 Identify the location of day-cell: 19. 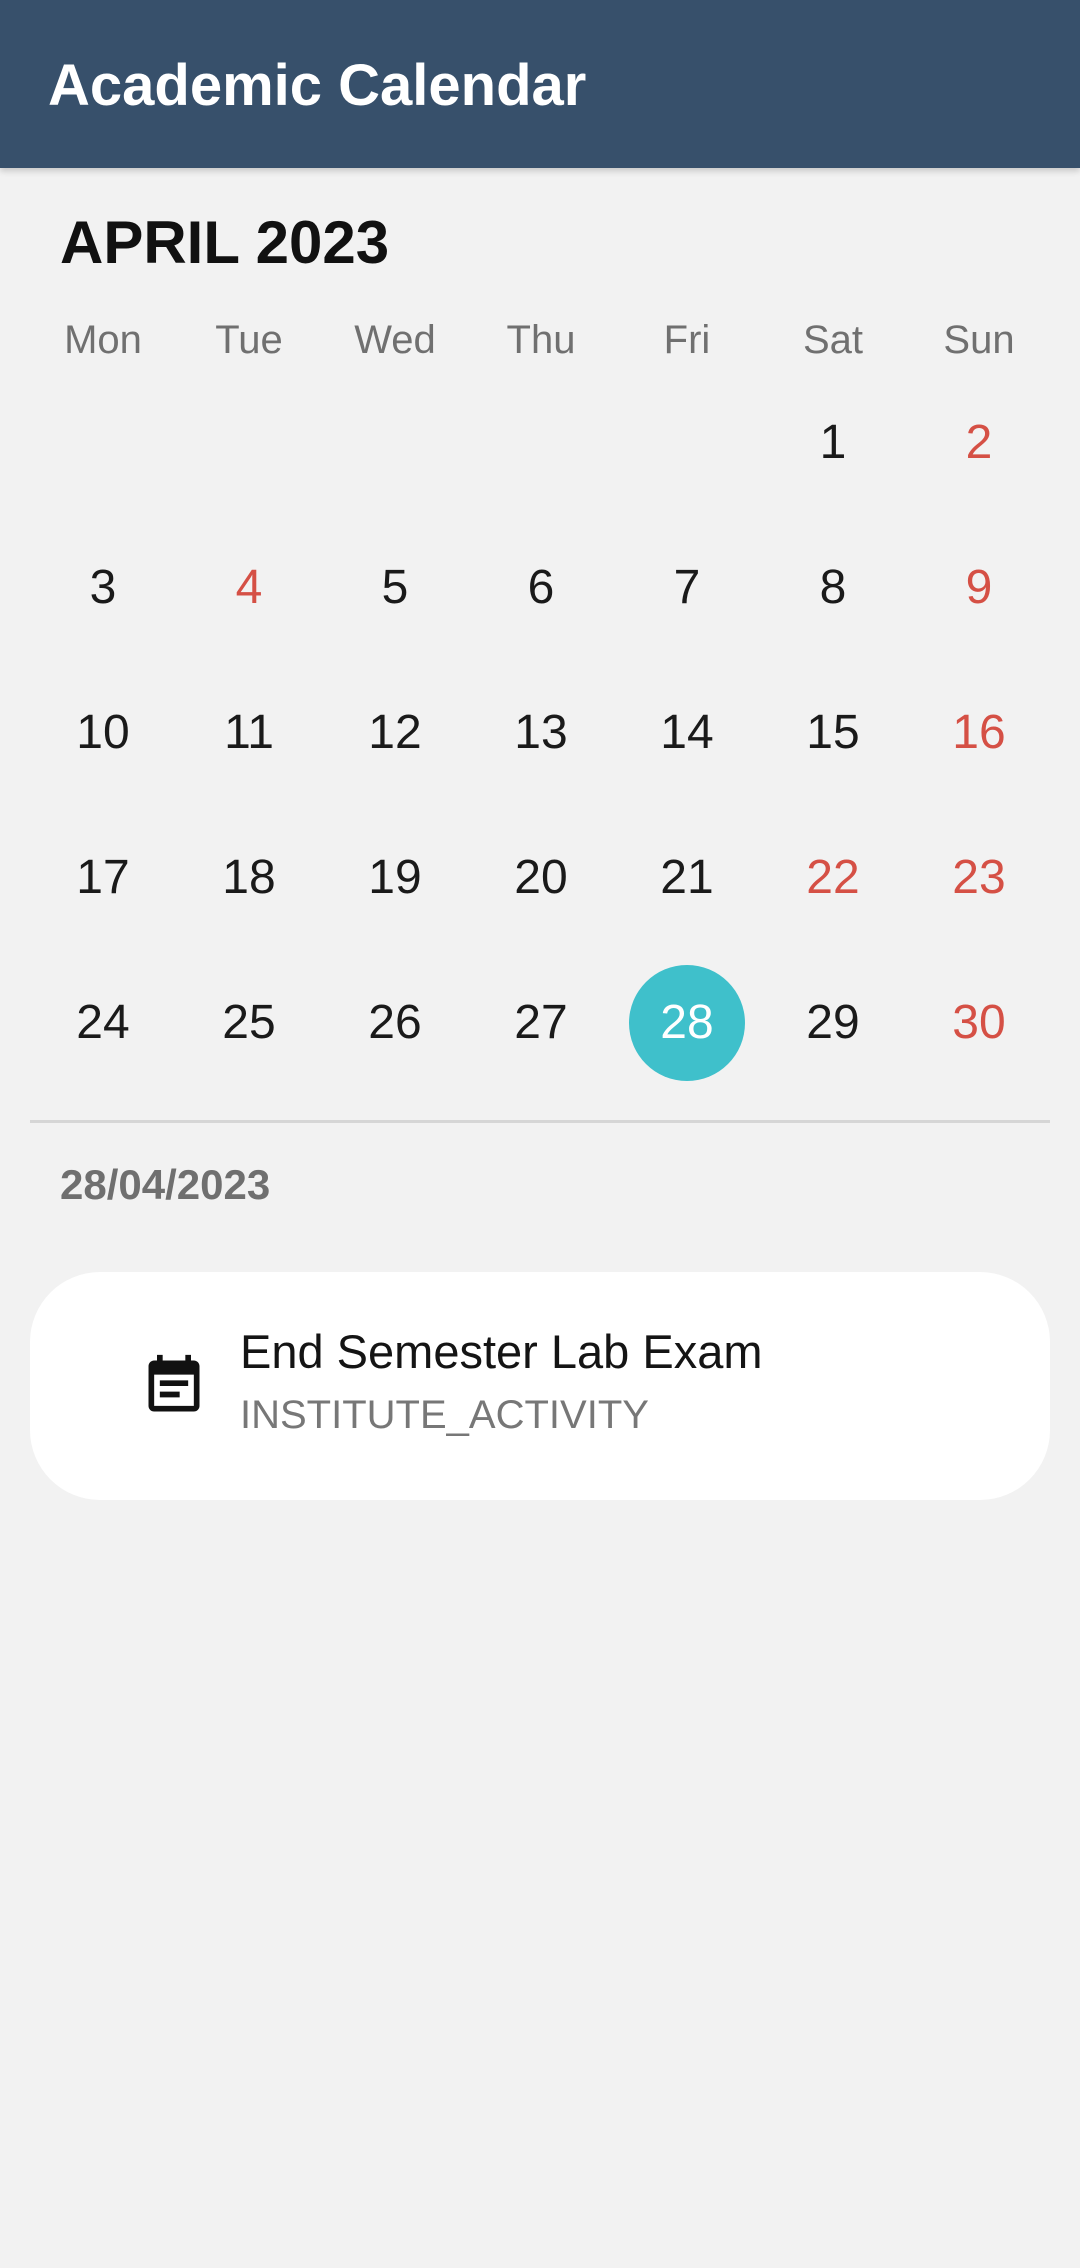
(395, 877).